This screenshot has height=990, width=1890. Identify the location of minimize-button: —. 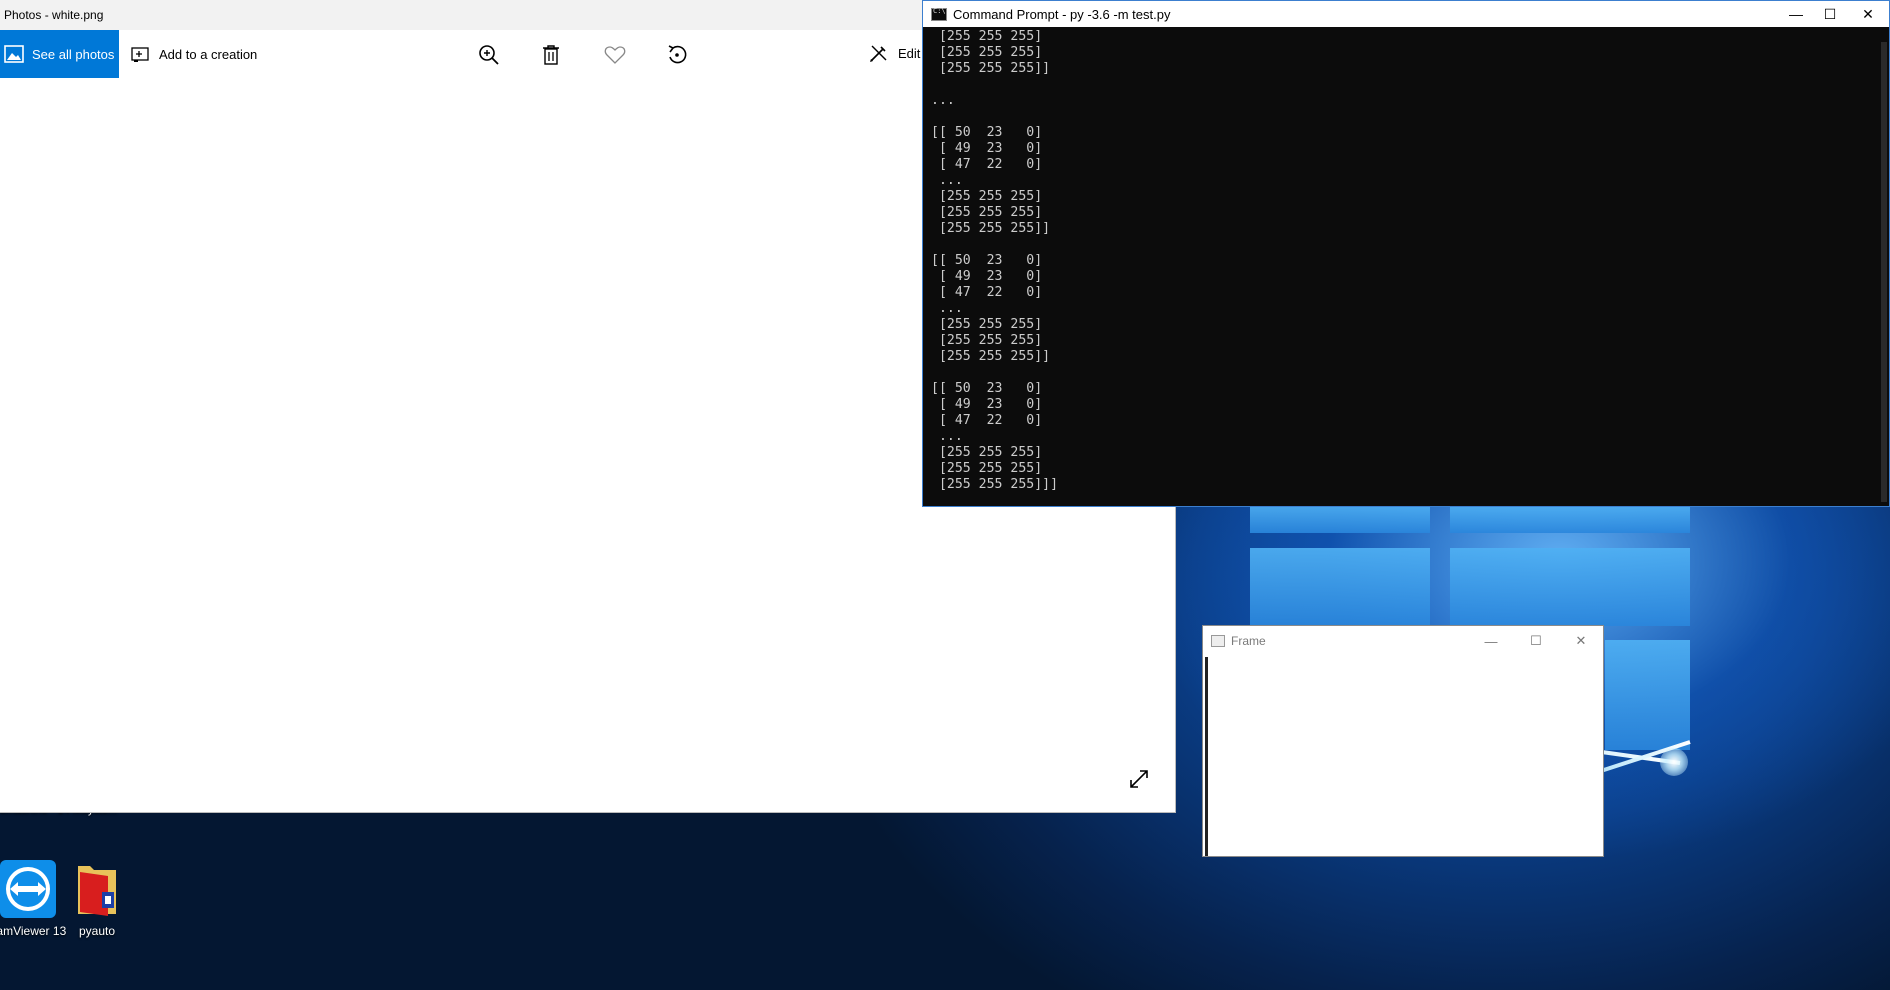
(1491, 641).